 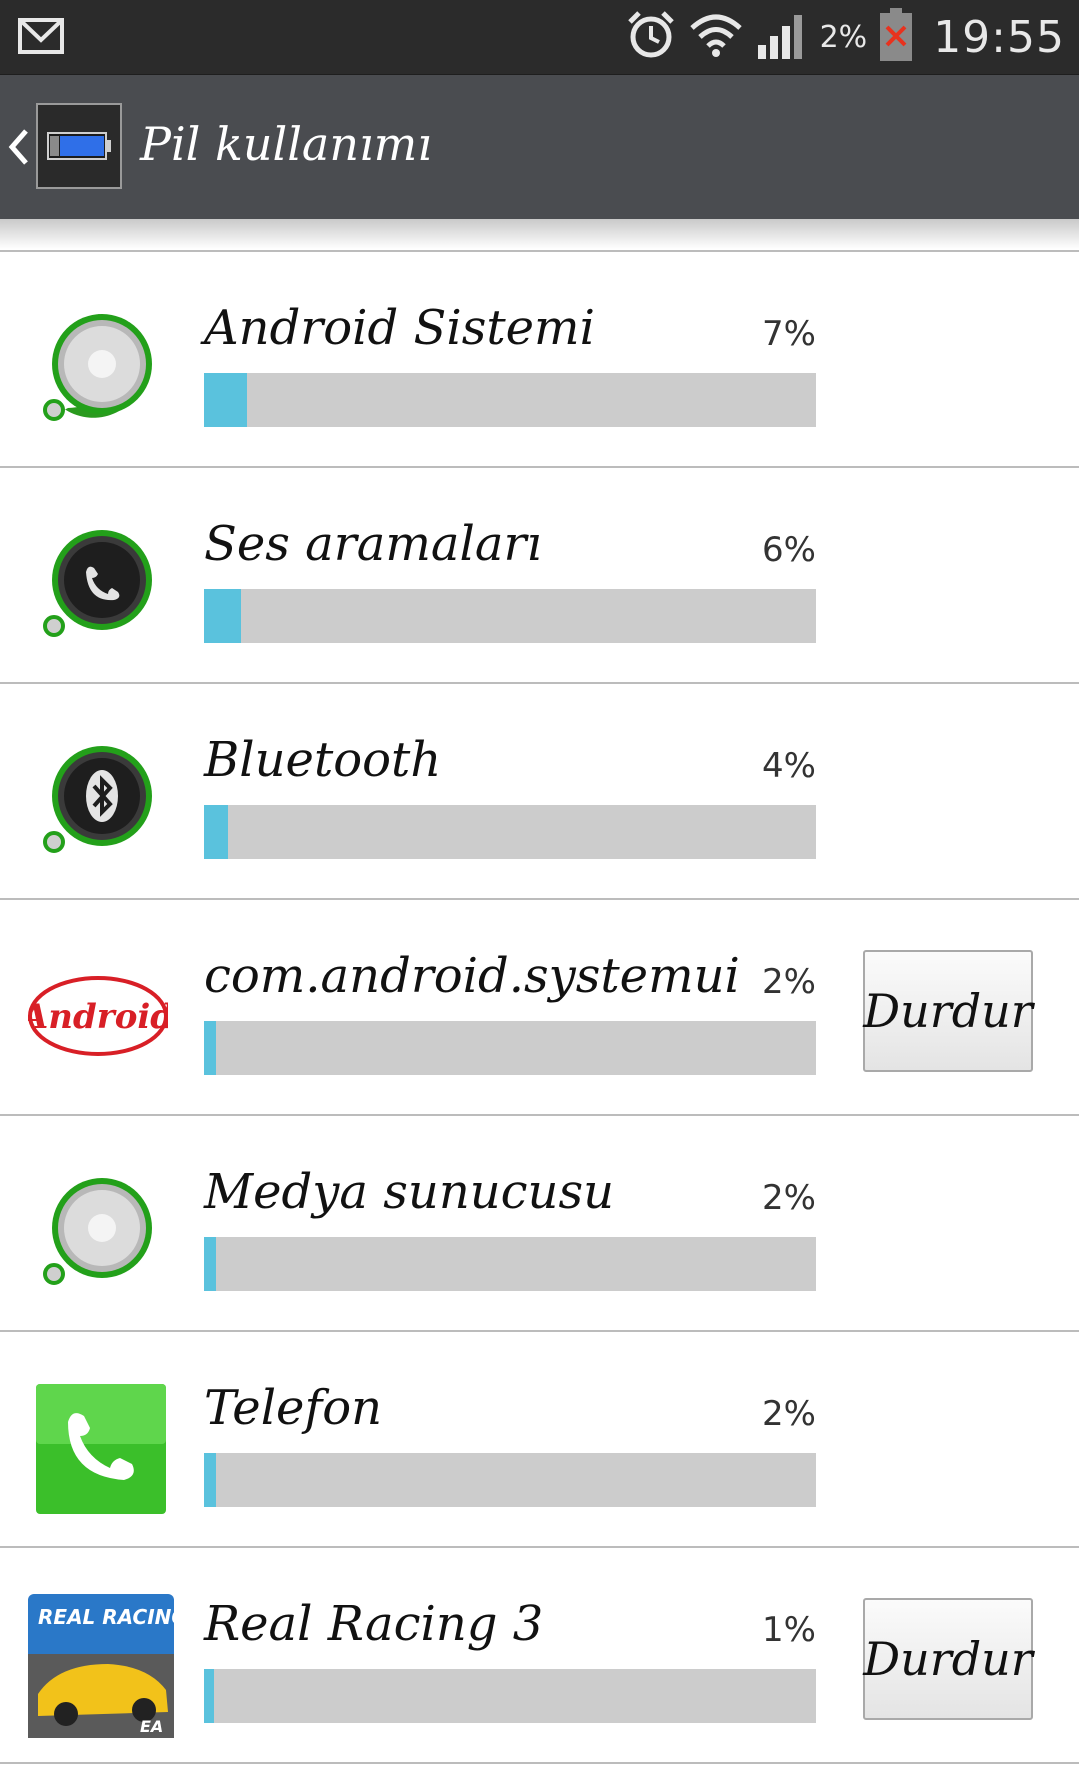 What do you see at coordinates (539, 37) in the screenshot?
I see `status-bar: 2% 19:55` at bounding box center [539, 37].